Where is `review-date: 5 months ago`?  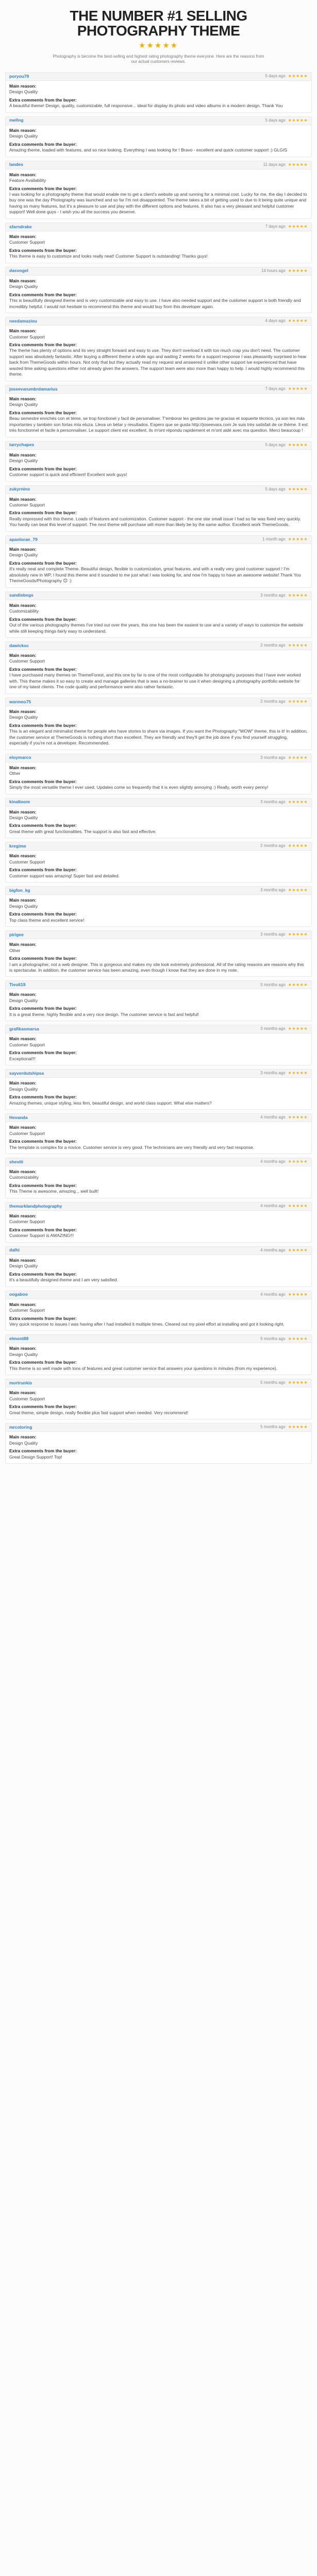
review-date: 5 months ago is located at coordinates (273, 1382).